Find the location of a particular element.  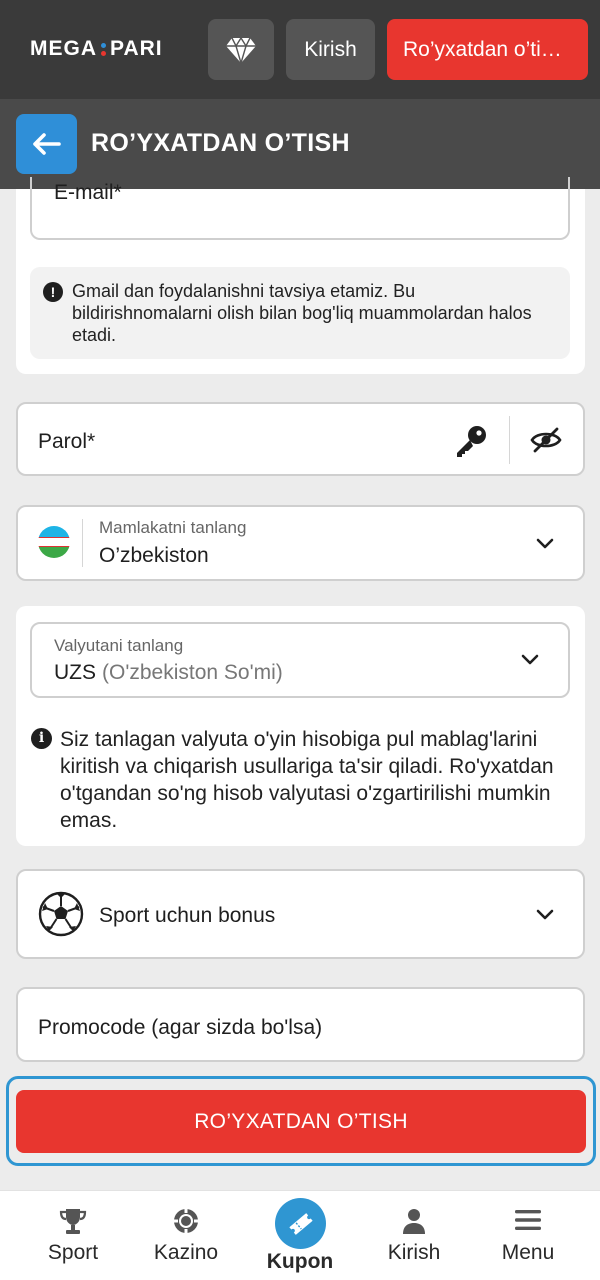

currency-name: (O'zbekiston So'mi) is located at coordinates (192, 672).